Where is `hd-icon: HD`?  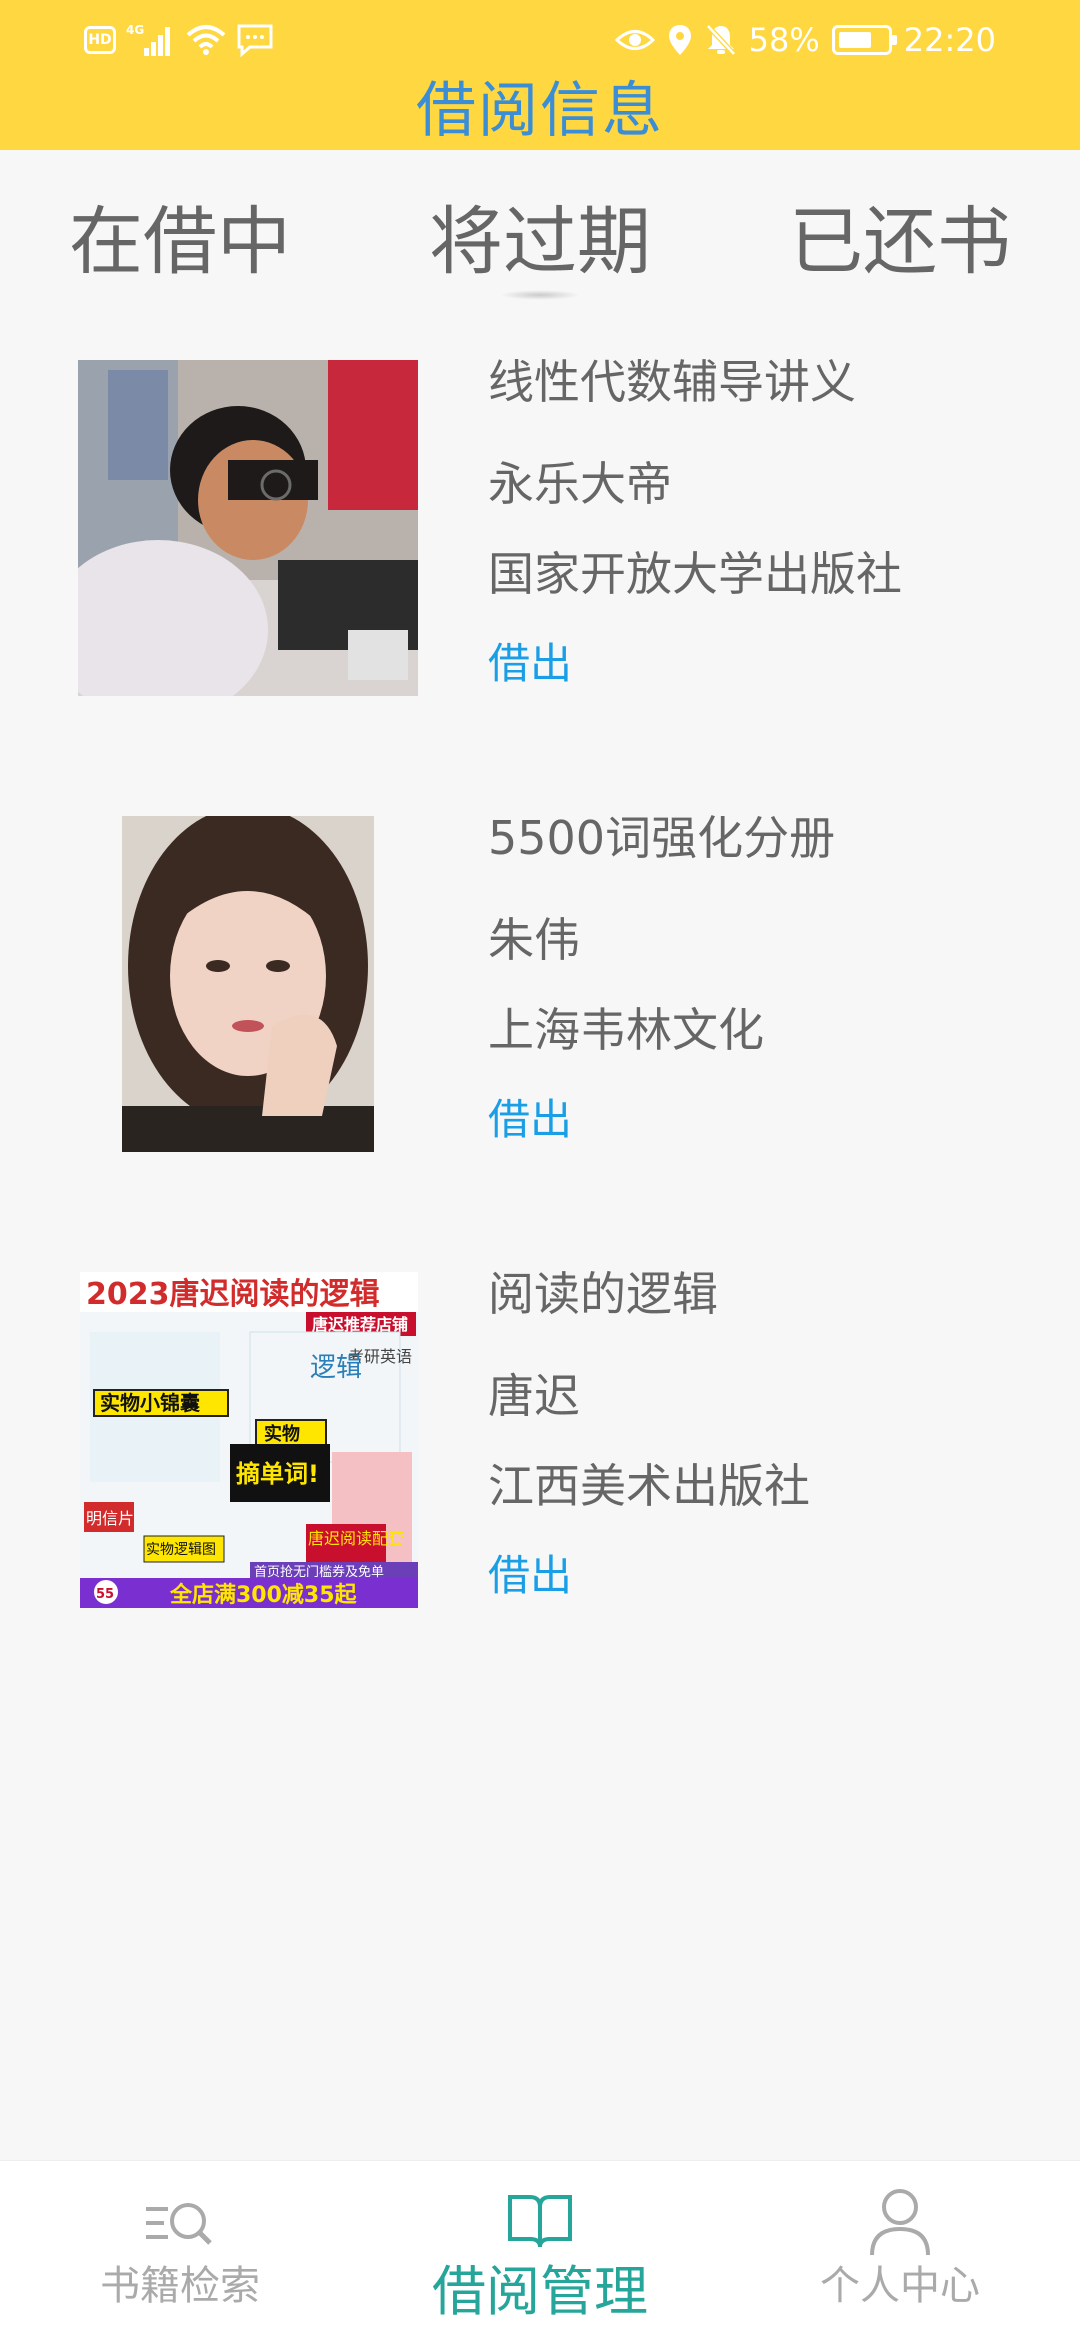
hd-icon: HD is located at coordinates (100, 40).